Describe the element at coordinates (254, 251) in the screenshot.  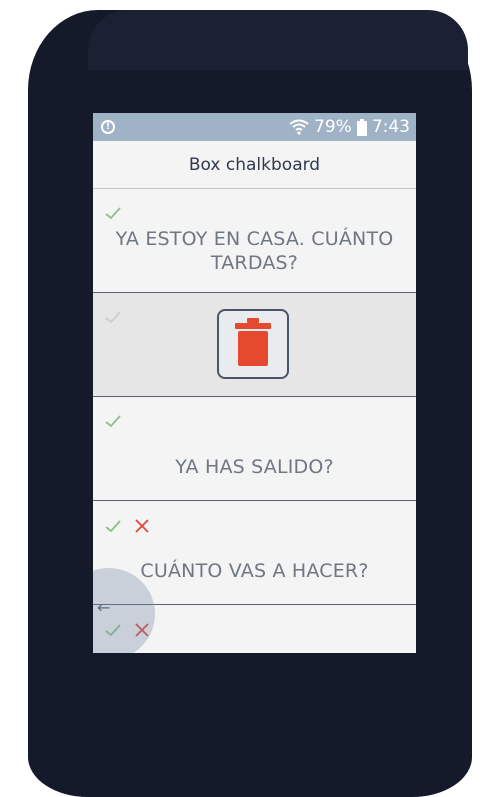
I see `message-text: YA ESTOY EN CASA. CUÁNTO TARDAS?` at that location.